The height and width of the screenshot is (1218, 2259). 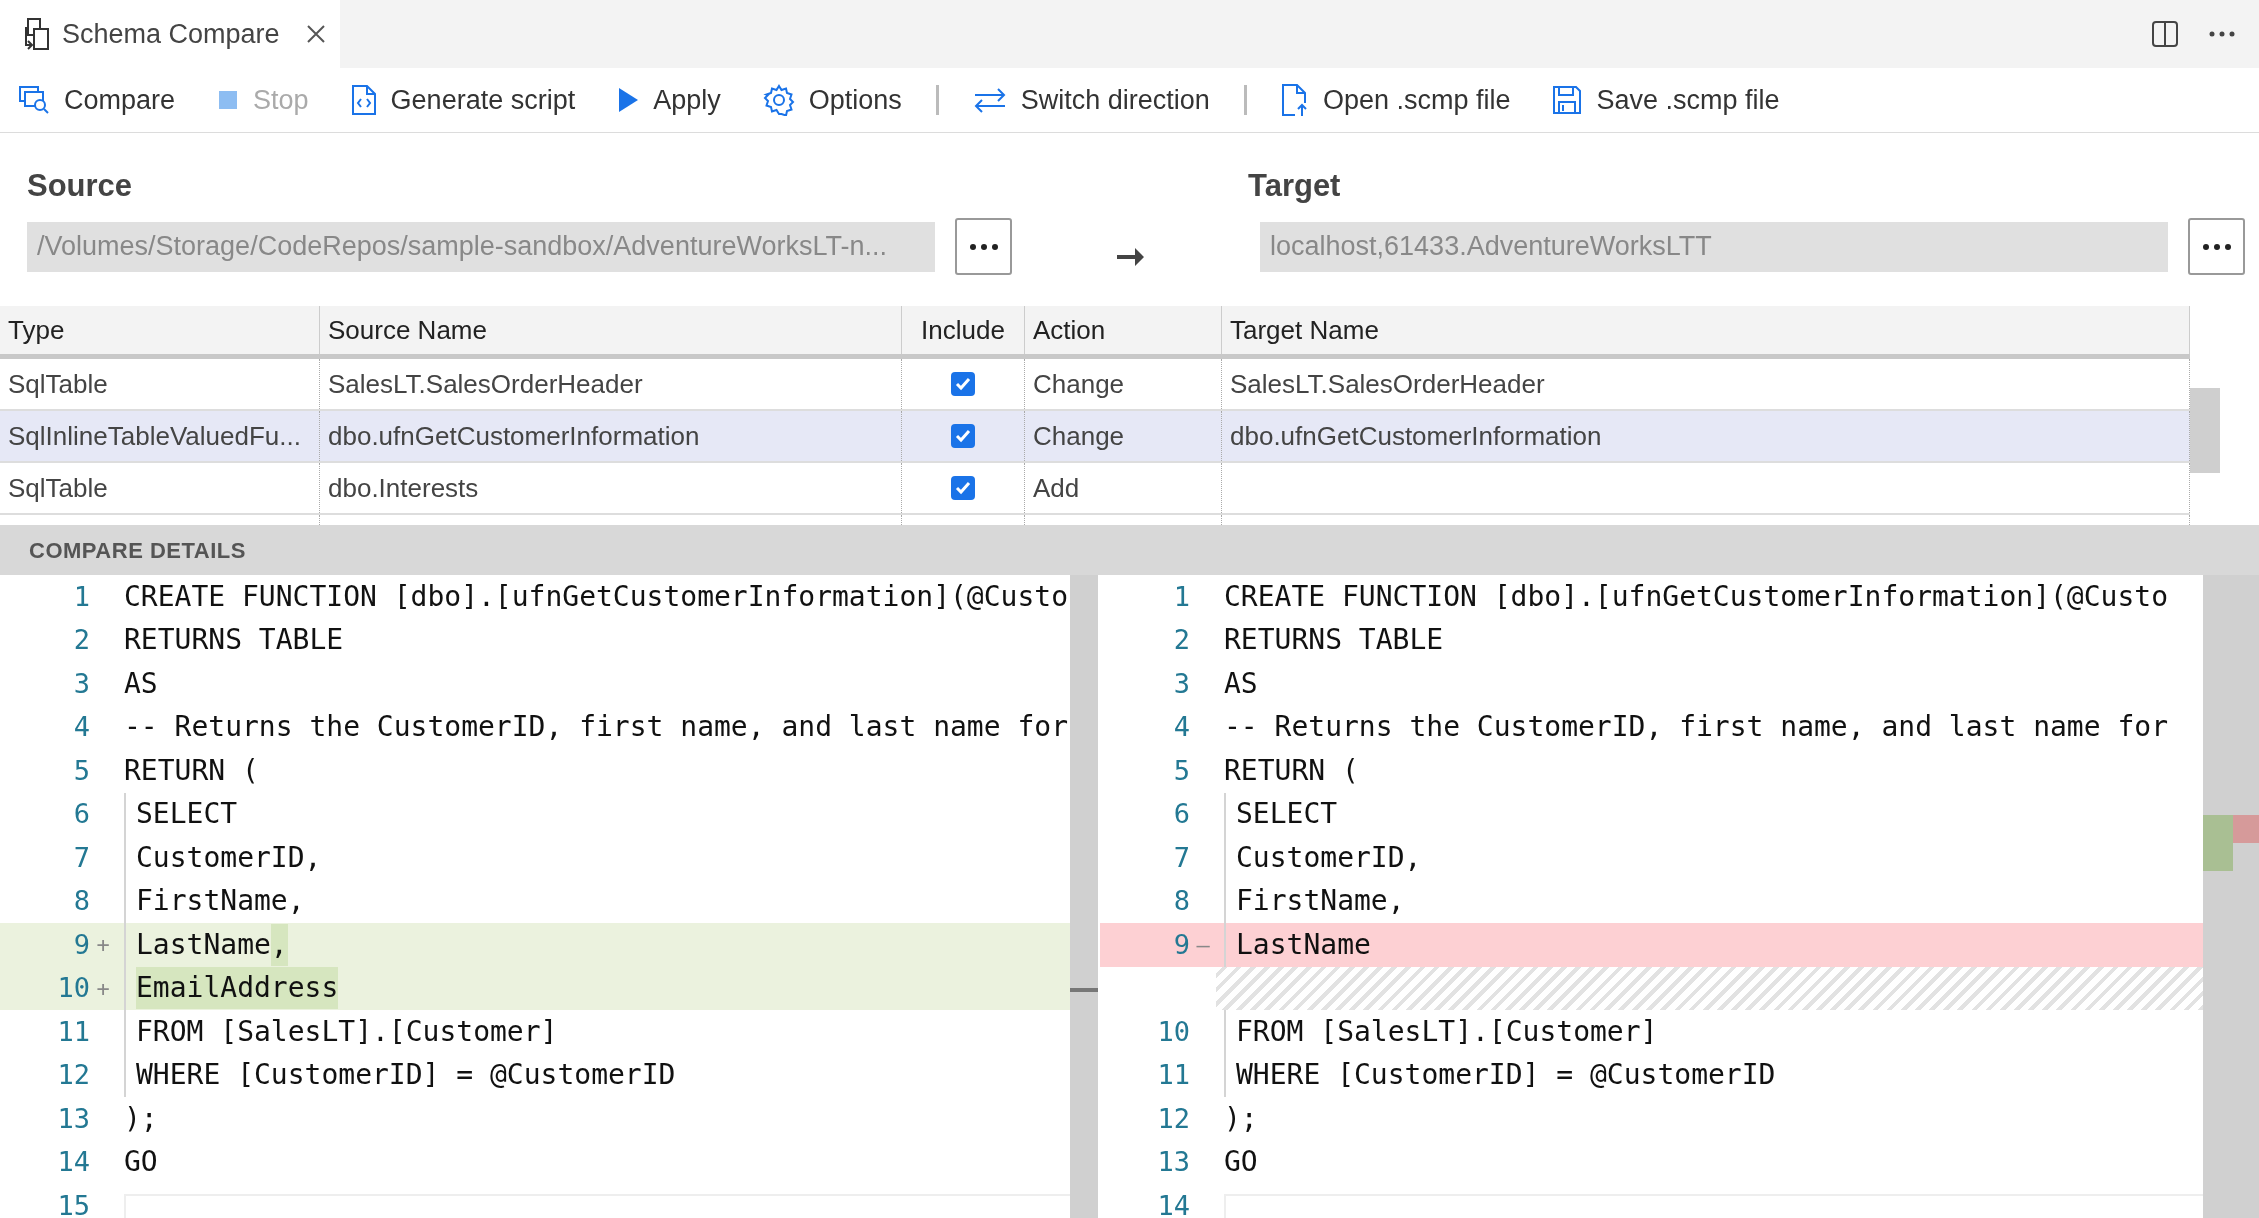 I want to click on column-header: Action, so click(x=1123, y=330).